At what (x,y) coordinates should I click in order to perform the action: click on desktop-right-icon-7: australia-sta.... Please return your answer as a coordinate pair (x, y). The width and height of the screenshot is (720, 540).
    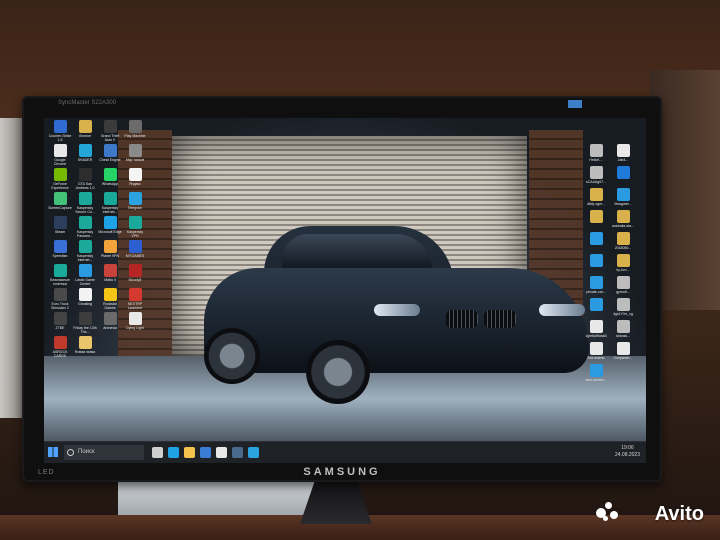
    Looking at the image, I should click on (623, 221).